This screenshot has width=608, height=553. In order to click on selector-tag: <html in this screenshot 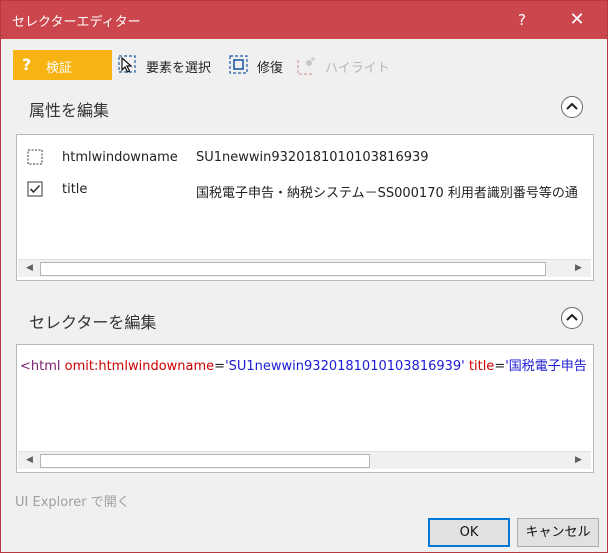, I will do `click(42, 366)`.